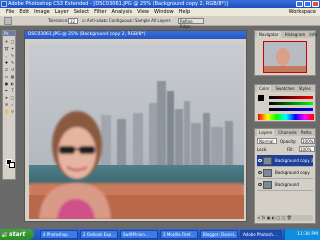  I want to click on sample-all-layers-checkbox: ☐ Sample All Layers, so click(150, 21).